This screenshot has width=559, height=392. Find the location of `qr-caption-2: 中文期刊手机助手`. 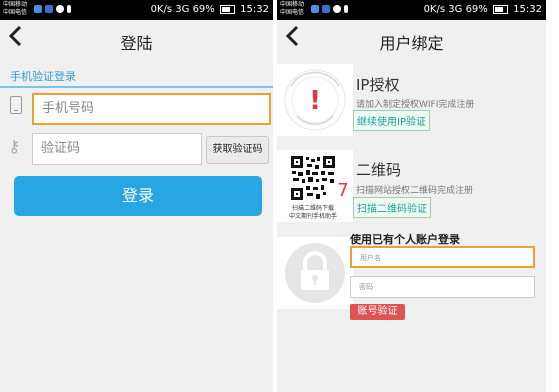

qr-caption-2: 中文期刊手机助手 is located at coordinates (313, 216).